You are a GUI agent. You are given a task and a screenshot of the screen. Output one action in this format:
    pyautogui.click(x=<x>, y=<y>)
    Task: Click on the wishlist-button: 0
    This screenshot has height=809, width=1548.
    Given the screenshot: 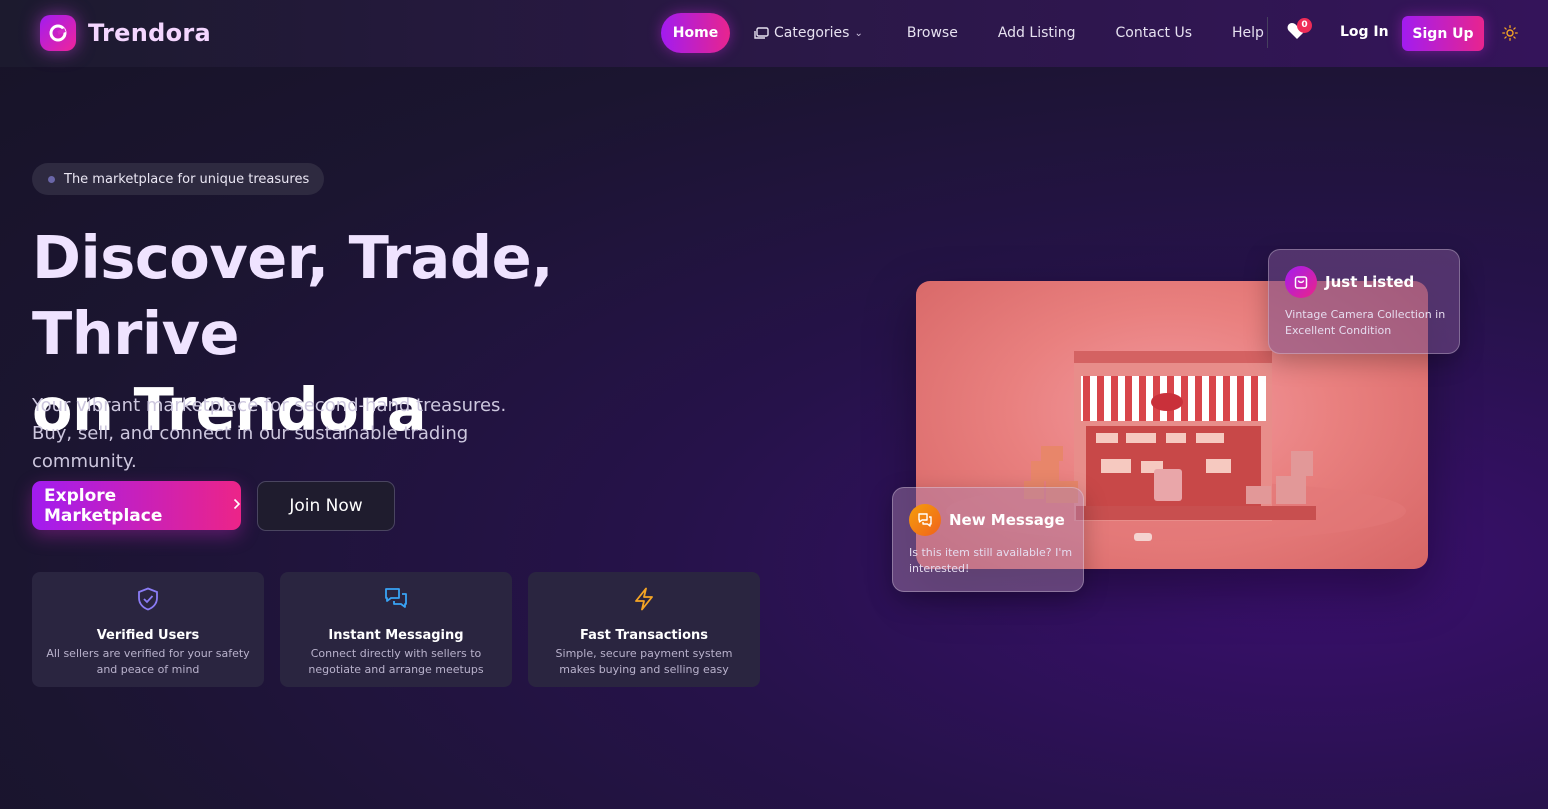 What is the action you would take?
    pyautogui.click(x=1299, y=31)
    